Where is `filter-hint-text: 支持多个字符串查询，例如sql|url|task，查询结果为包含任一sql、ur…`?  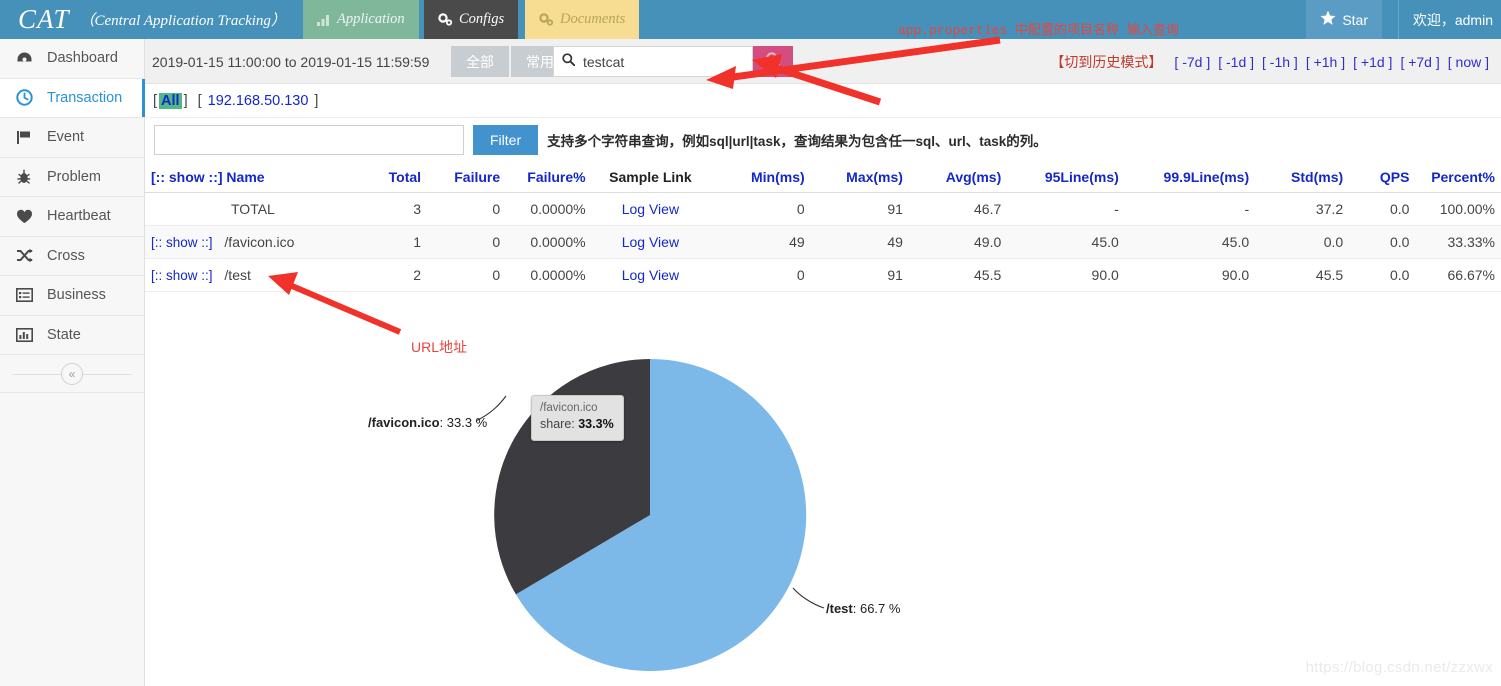
filter-hint-text: 支持多个字符串查询，例如sql|url|task，查询结果为包含任一sql、ur… is located at coordinates (797, 141).